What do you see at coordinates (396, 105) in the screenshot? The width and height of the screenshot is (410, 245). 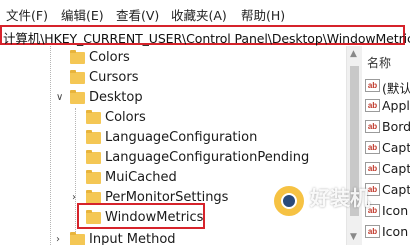 I see `value-entry-label: Appl` at bounding box center [396, 105].